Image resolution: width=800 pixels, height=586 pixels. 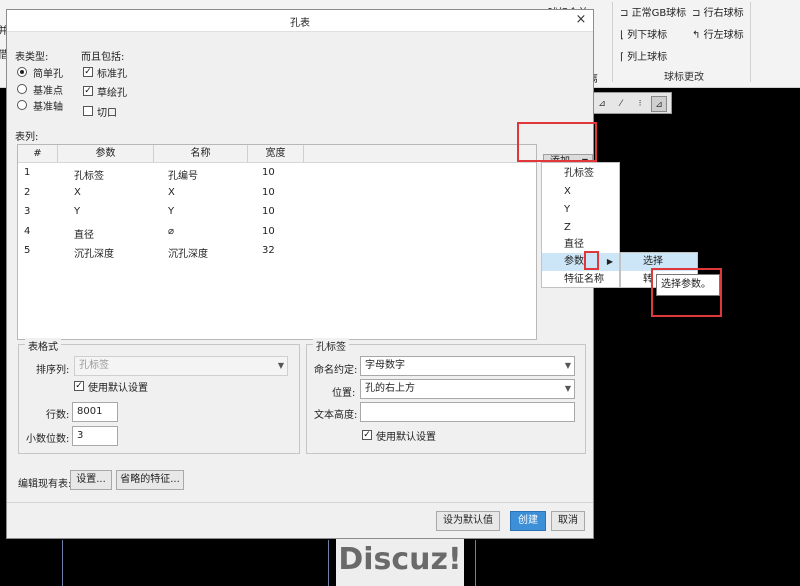 I want to click on header-param: 参数, so click(x=106, y=154).